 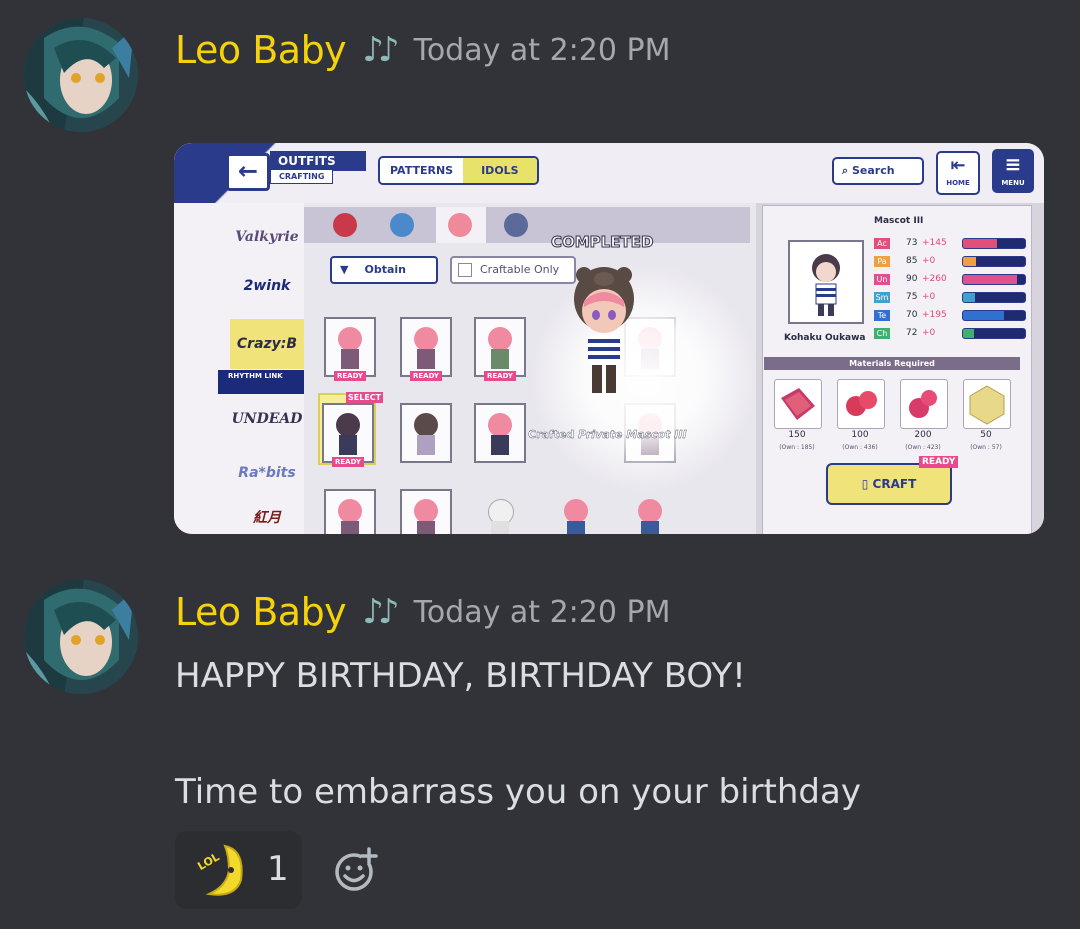 What do you see at coordinates (261, 382) in the screenshot?
I see `game-rhythm-link: RHYTHM LINK` at bounding box center [261, 382].